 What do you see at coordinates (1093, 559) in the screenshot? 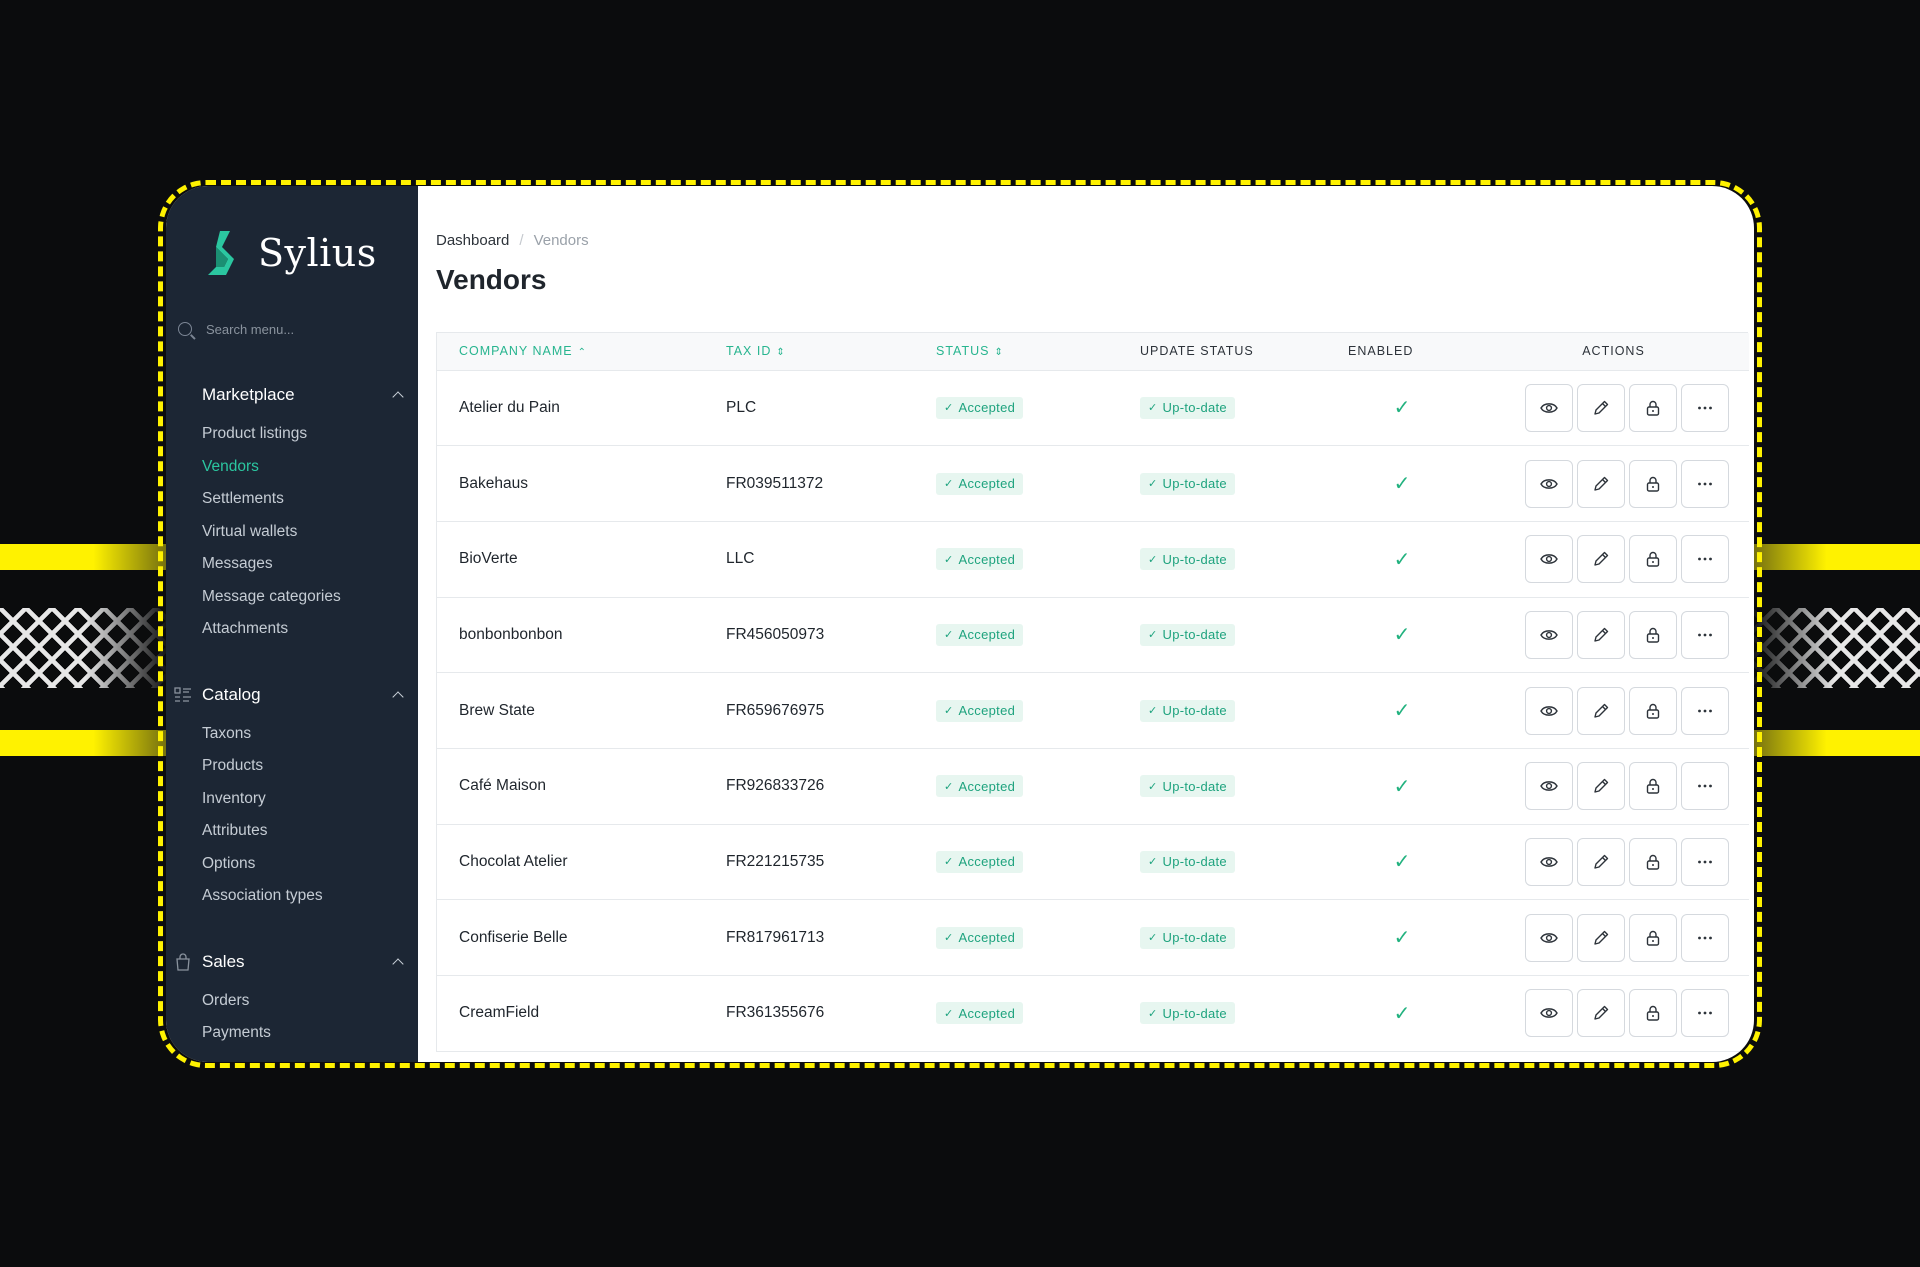
I see `table-row: BioVerte LLC ✓ Accepted ✓ Up-to-date ✓` at bounding box center [1093, 559].